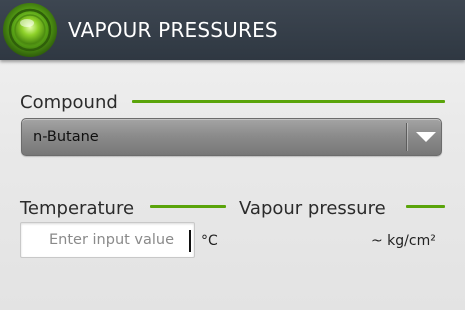 The height and width of the screenshot is (310, 465). Describe the element at coordinates (190, 241) in the screenshot. I see `text-caret` at that location.